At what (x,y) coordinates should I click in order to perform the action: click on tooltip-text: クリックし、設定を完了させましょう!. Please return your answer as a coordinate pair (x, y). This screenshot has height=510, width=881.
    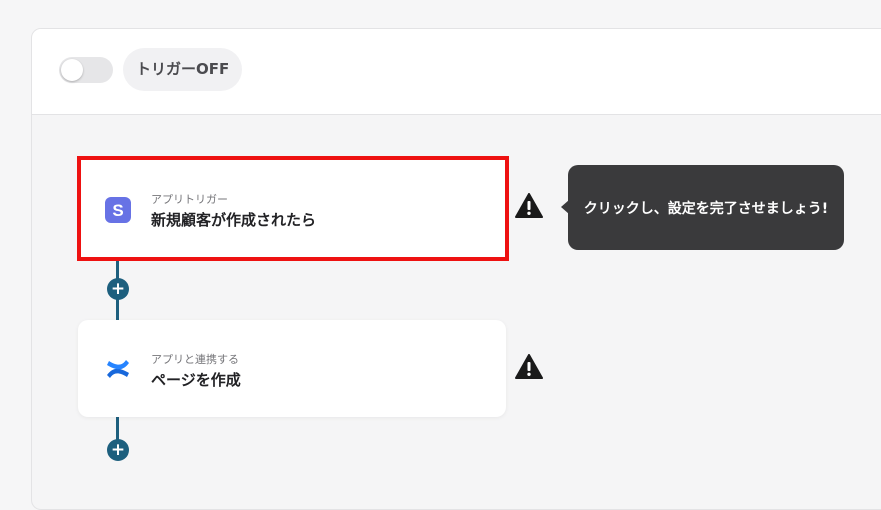
    Looking at the image, I should click on (706, 208).